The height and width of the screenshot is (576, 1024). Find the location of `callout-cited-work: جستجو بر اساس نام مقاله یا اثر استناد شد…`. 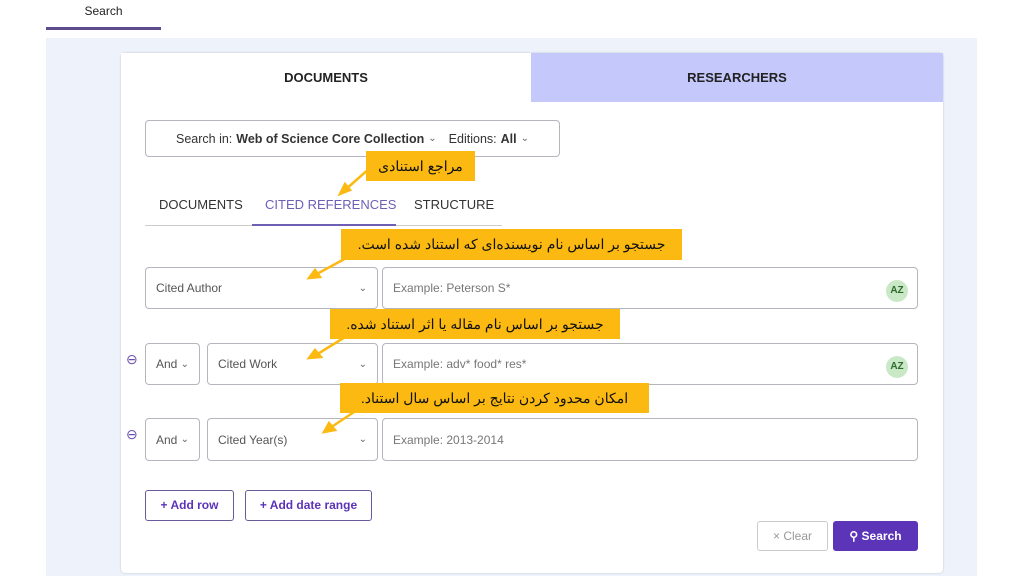

callout-cited-work: جستجو بر اساس نام مقاله یا اثر استناد شد… is located at coordinates (475, 324).